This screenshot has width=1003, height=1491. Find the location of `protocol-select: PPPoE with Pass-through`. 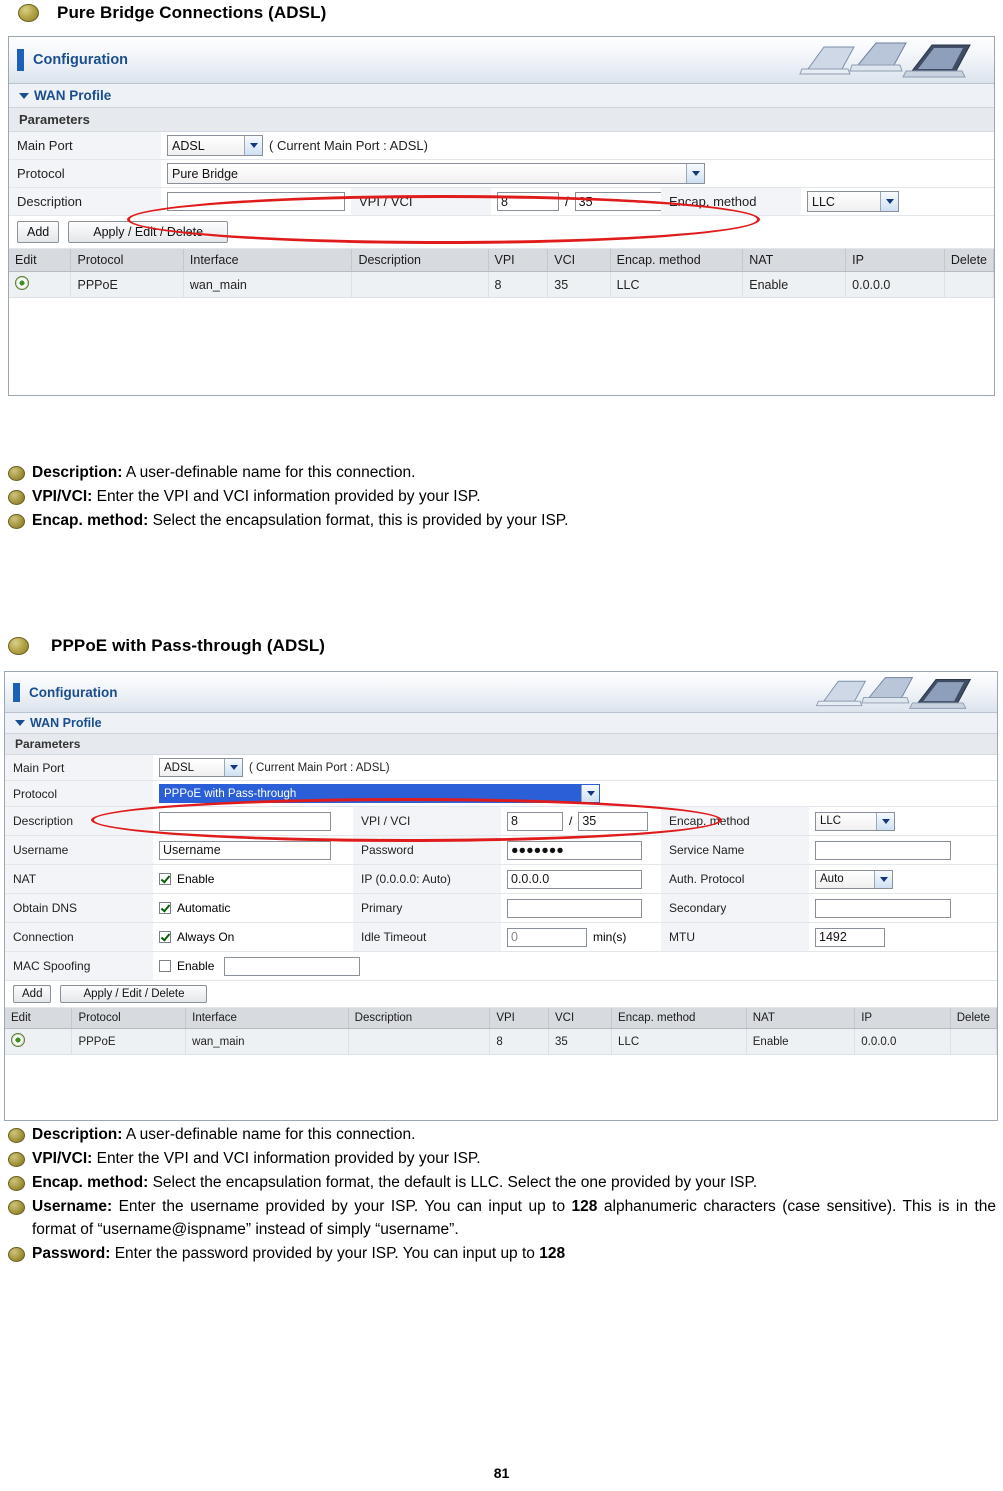

protocol-select: PPPoE with Pass-through is located at coordinates (379, 793).